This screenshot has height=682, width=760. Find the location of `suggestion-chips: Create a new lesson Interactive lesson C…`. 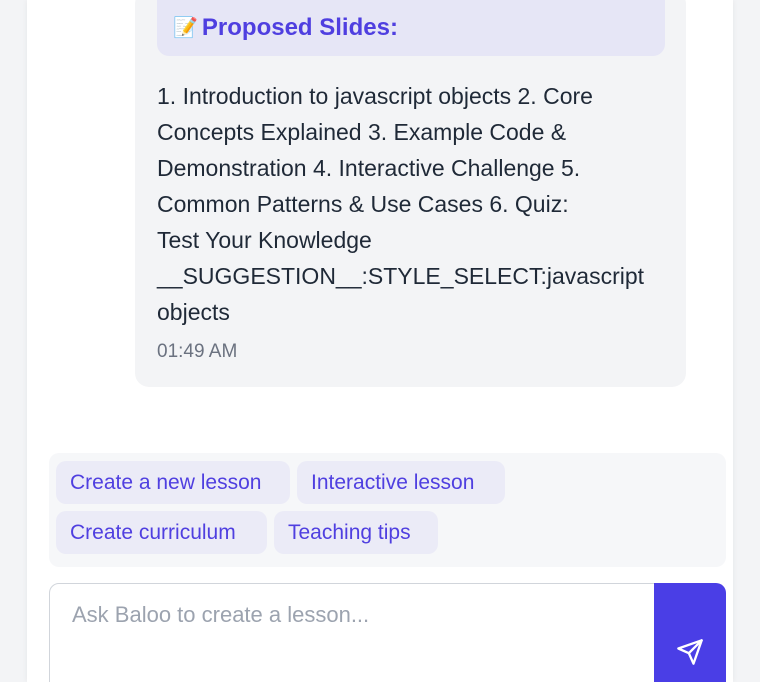

suggestion-chips: Create a new lesson Interactive lesson C… is located at coordinates (387, 510).